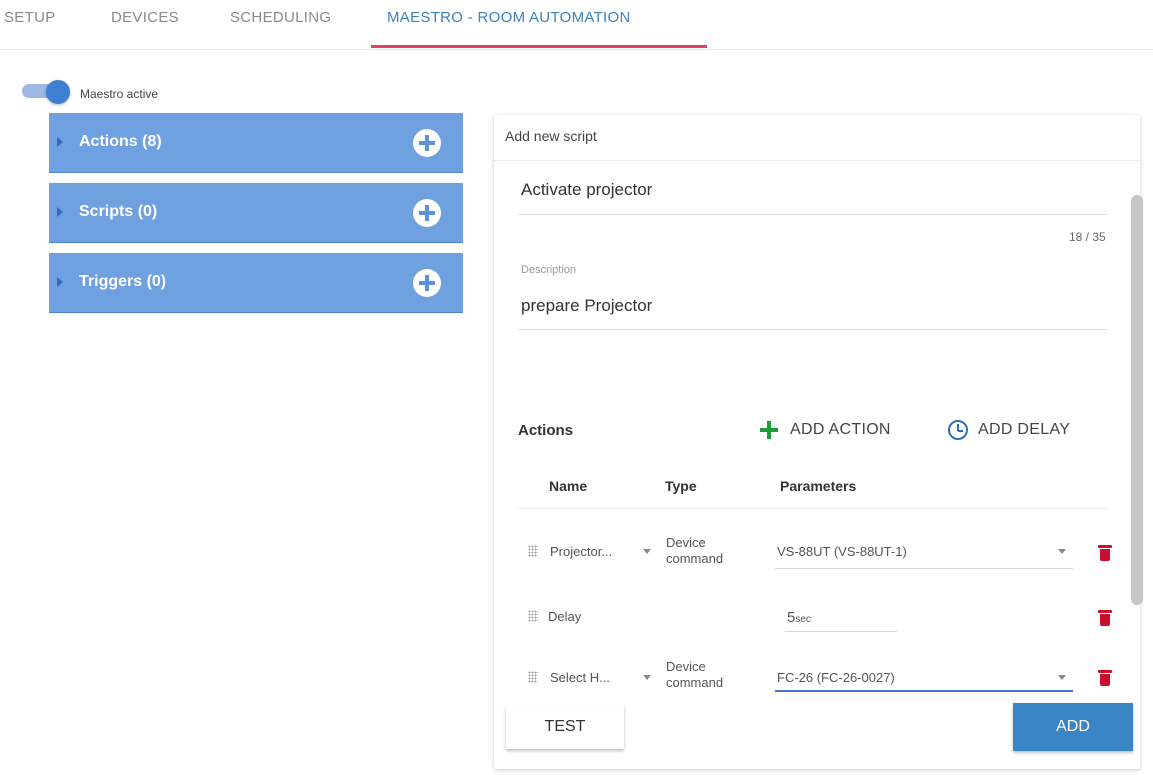 The height and width of the screenshot is (775, 1153). Describe the element at coordinates (256, 213) in the screenshot. I see `panel-scripts: Scripts (0)` at that location.